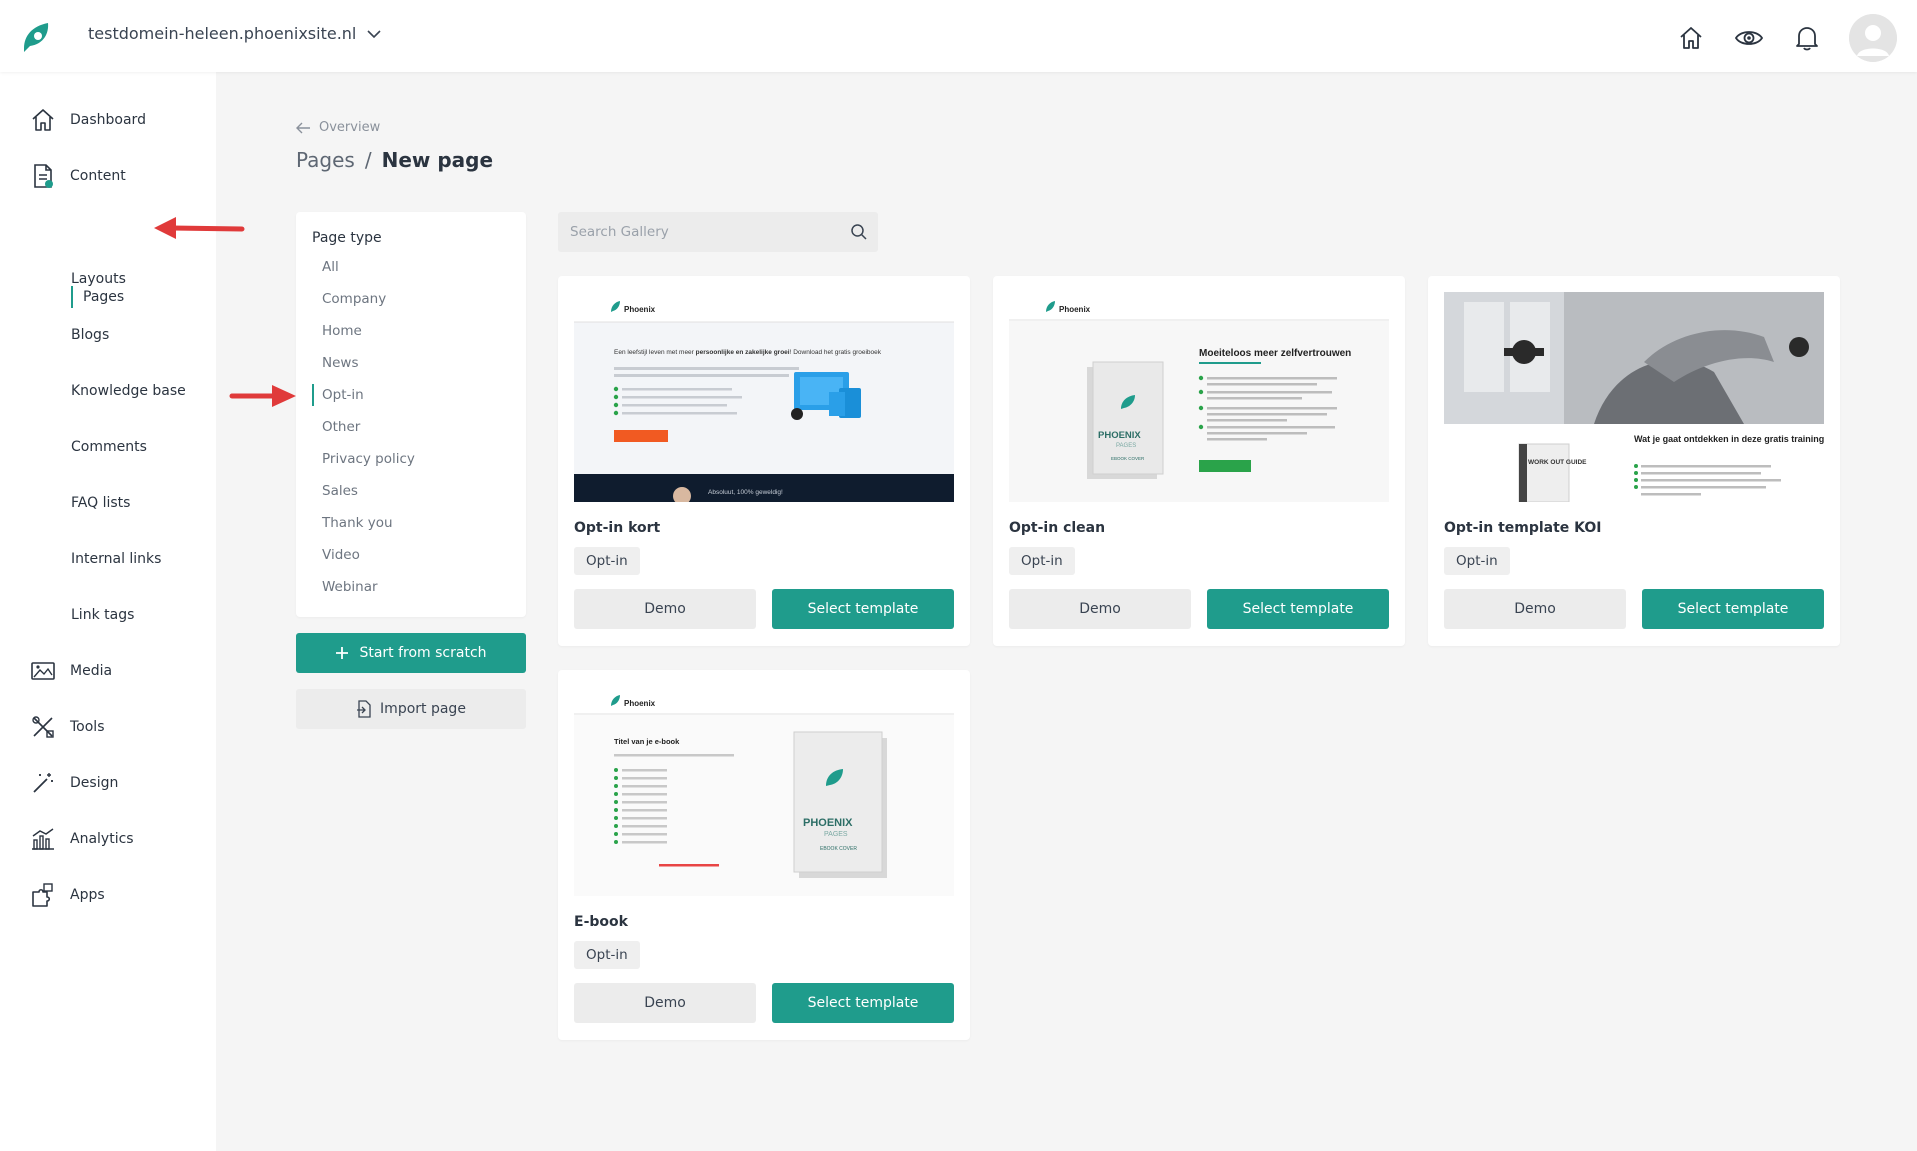 This screenshot has height=1151, width=1917. I want to click on sidebar-item-internal-links: Internal links, so click(116, 559).